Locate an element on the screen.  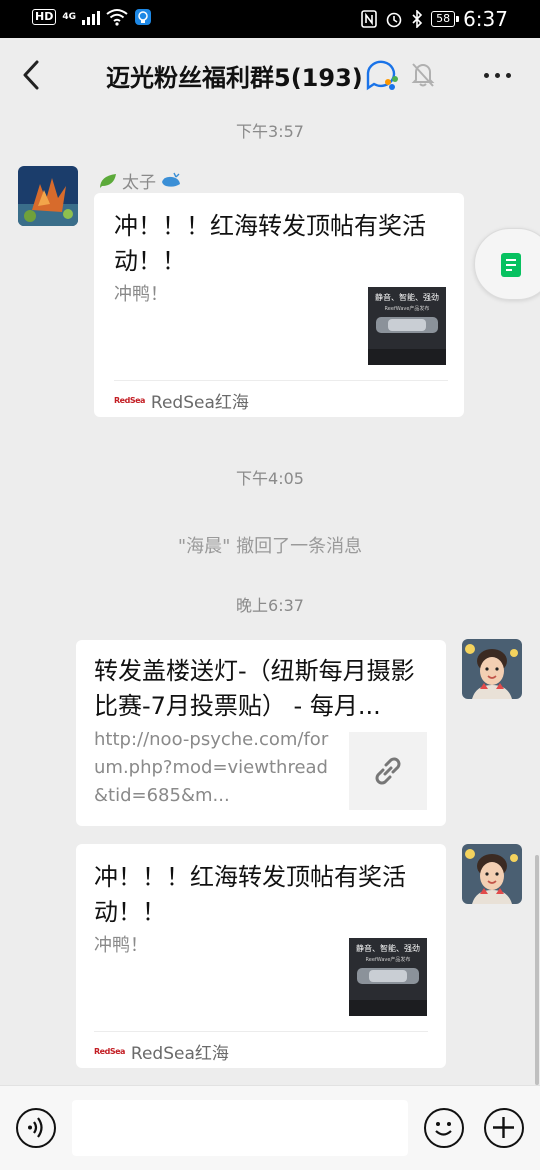
chevron-left-icon is located at coordinates (31, 75).